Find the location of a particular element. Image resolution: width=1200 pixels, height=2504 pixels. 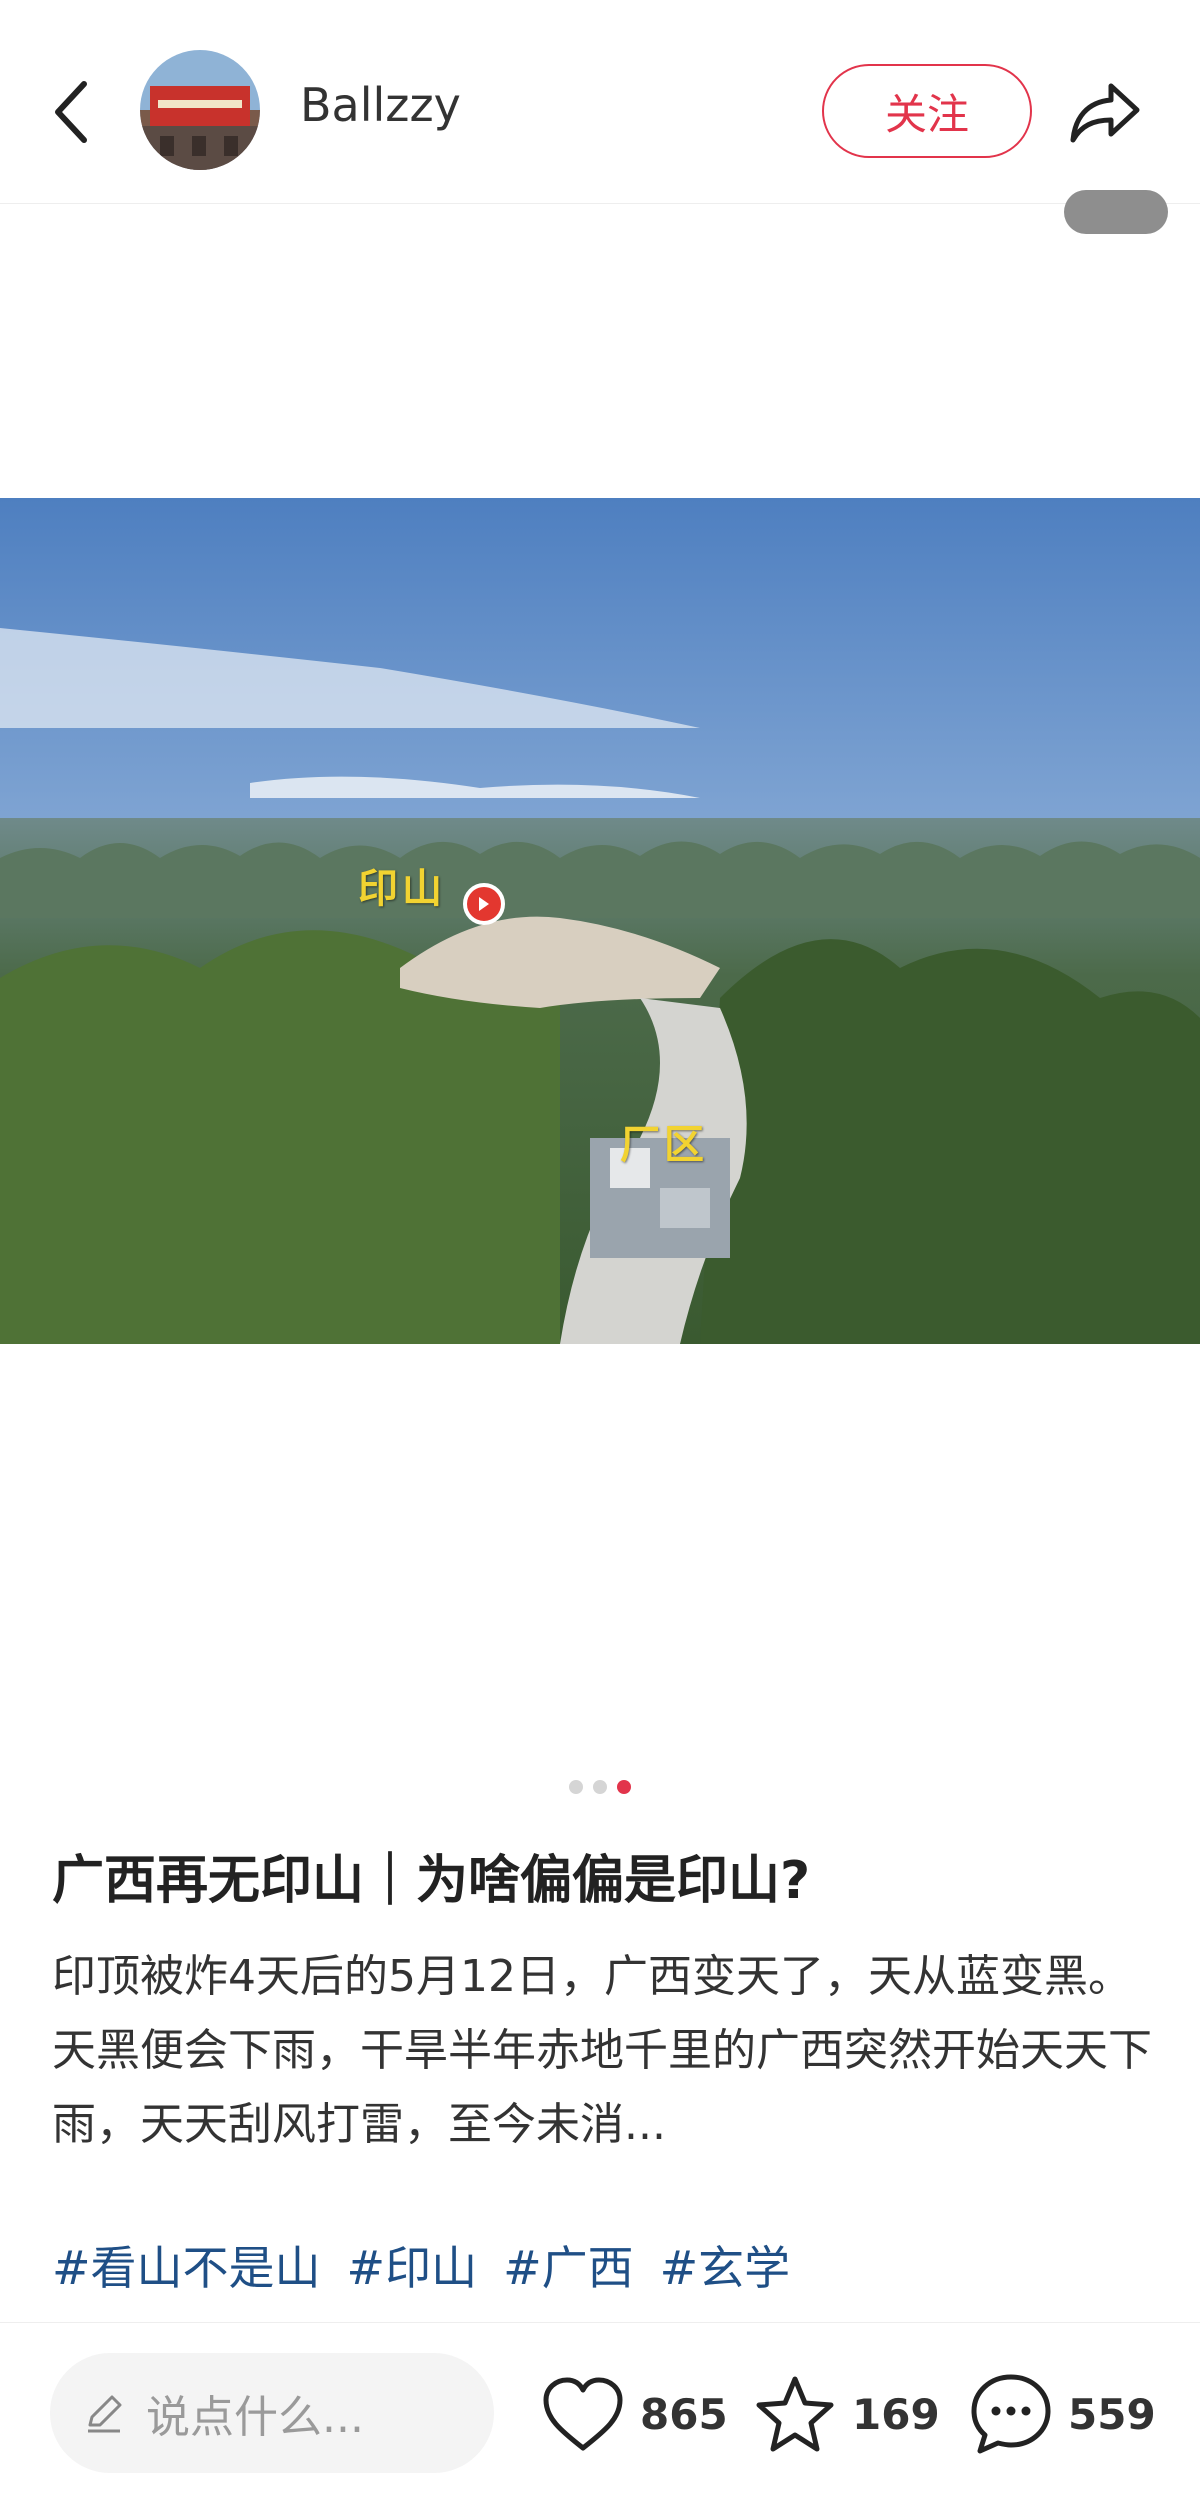

label-changqu: 厂区 is located at coordinates (664, 1145).